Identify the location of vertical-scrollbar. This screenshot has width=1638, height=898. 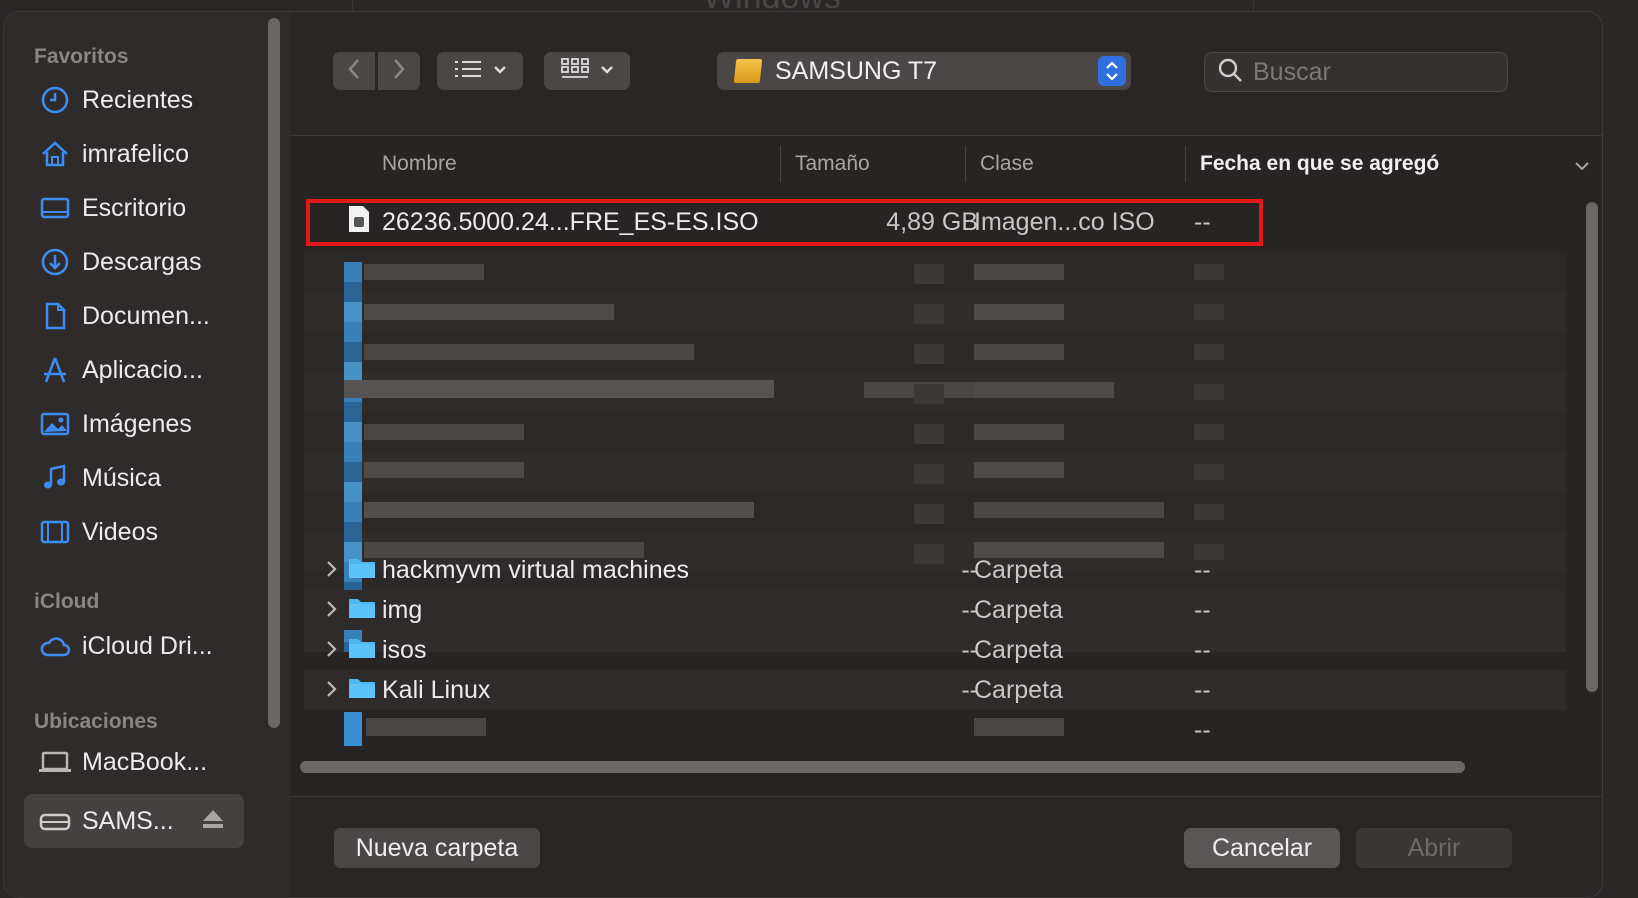
(1592, 447).